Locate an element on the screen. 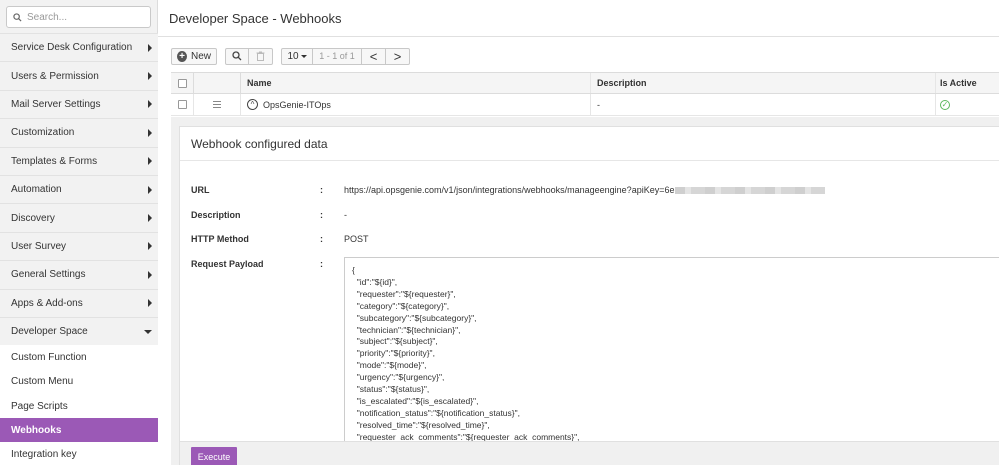  sidebar-subitem-page-scripts: Page Scripts is located at coordinates (79, 406).